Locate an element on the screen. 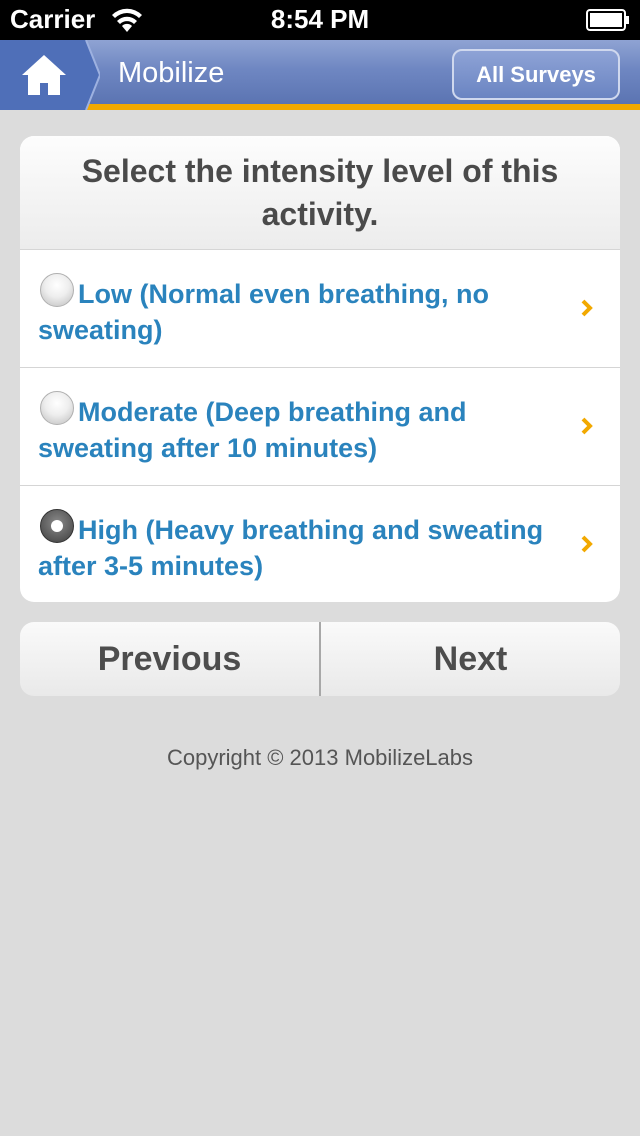  home-icon is located at coordinates (51, 75).